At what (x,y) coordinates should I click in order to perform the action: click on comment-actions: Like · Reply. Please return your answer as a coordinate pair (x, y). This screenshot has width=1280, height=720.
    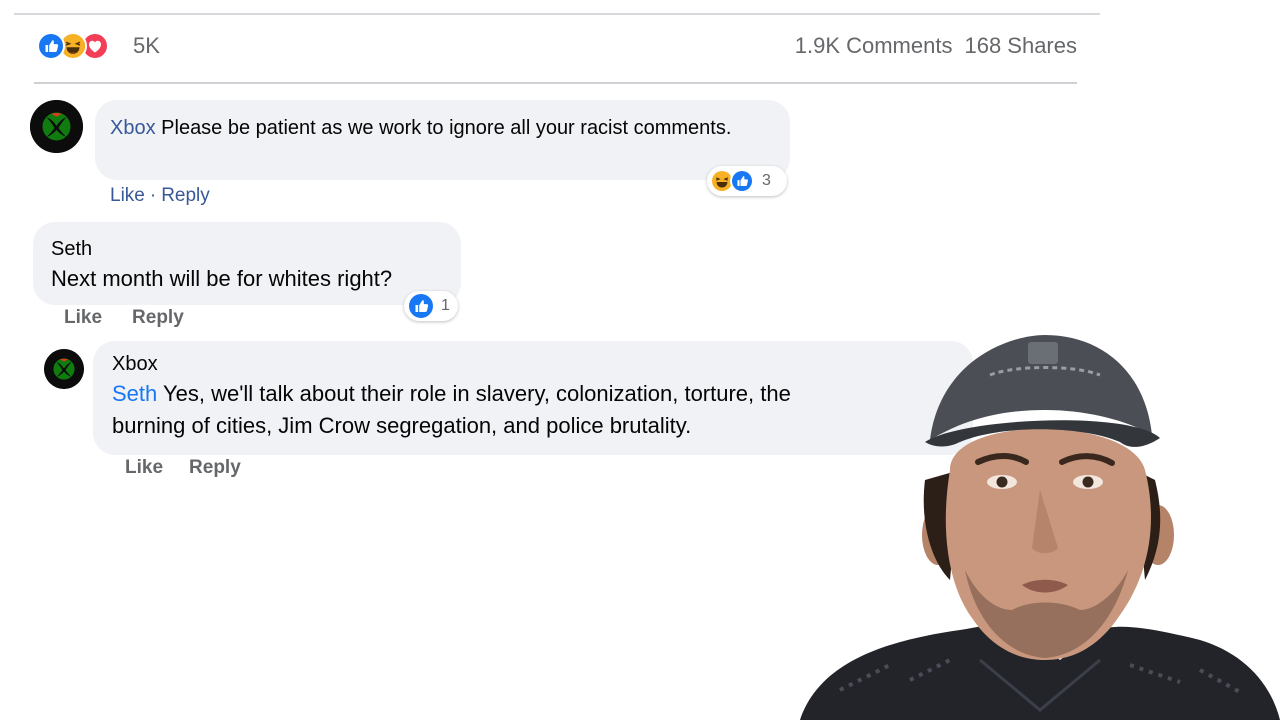
    Looking at the image, I should click on (160, 196).